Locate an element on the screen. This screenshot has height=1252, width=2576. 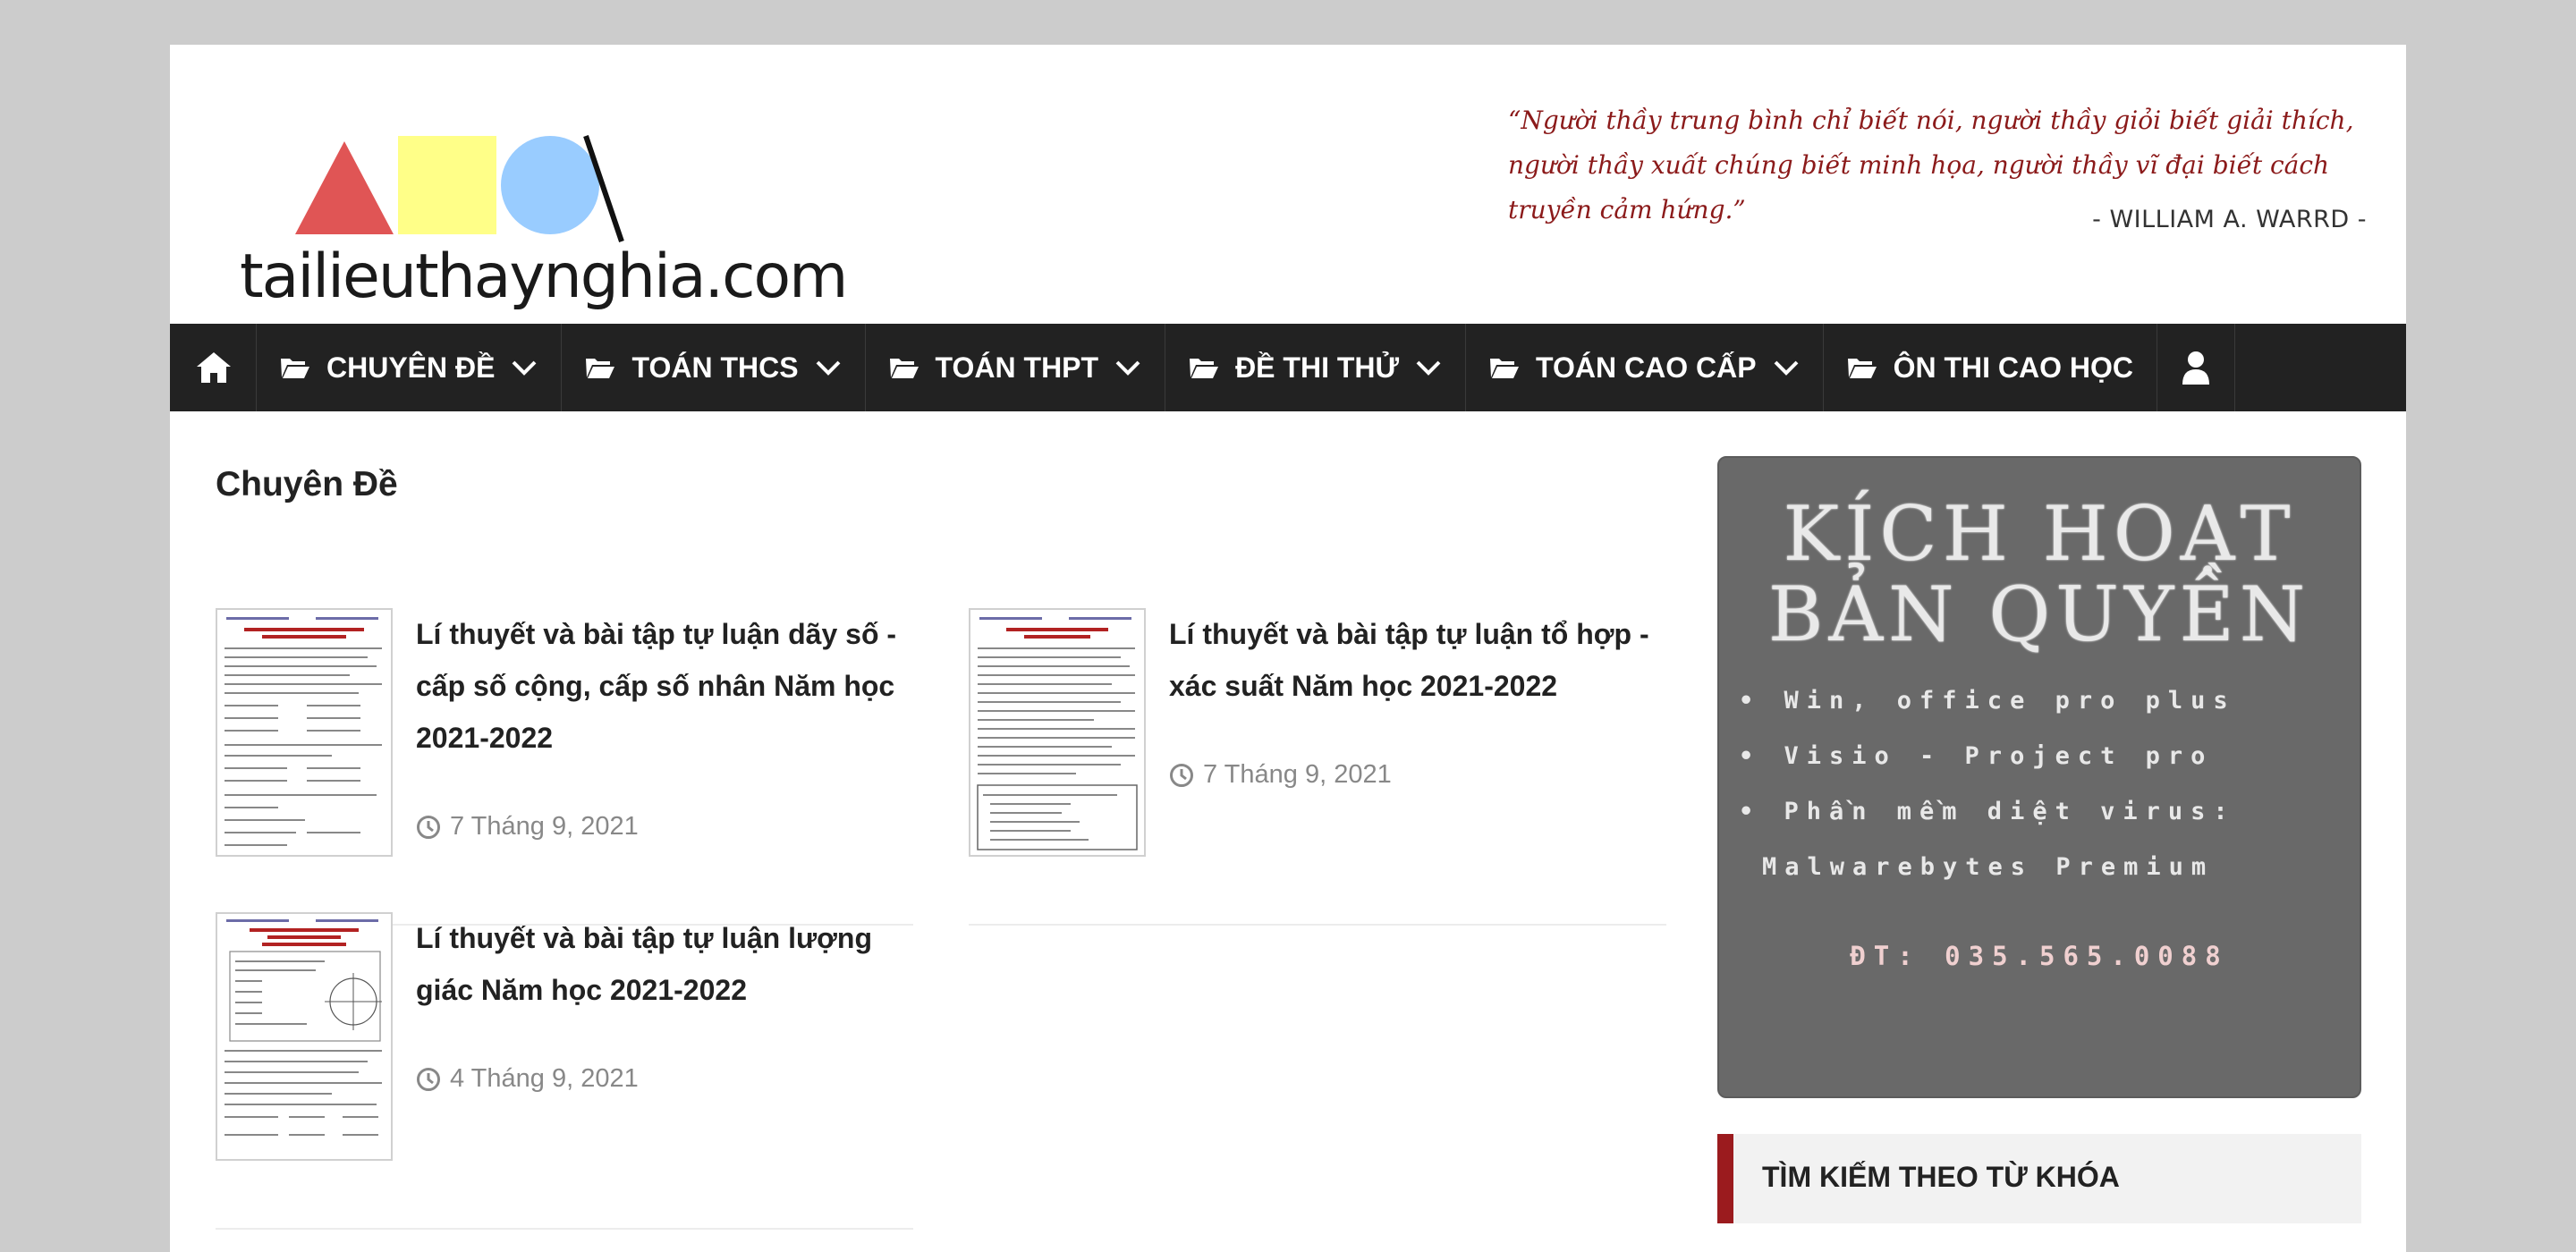
home-icon is located at coordinates (214, 368).